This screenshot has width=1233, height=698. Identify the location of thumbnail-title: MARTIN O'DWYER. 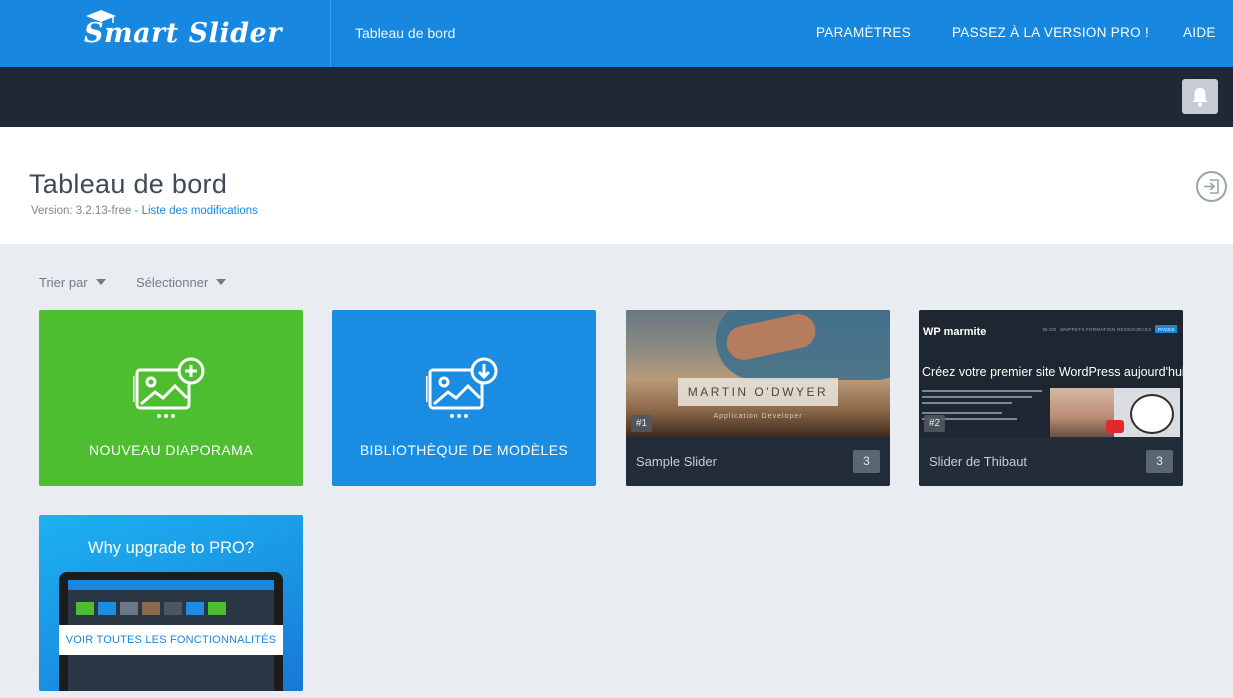
(758, 392).